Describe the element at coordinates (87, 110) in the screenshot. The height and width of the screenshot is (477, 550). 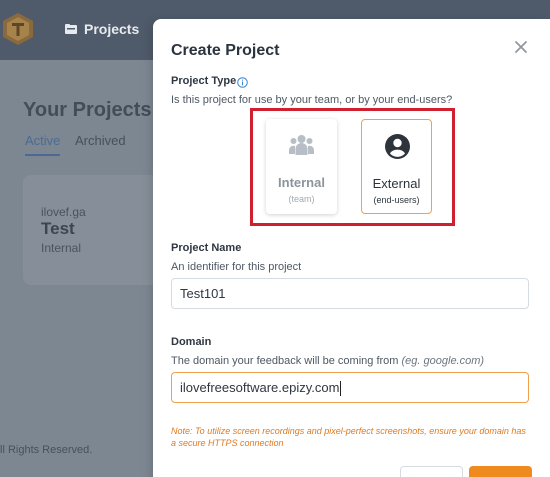
I see `page-title: Your Projects` at that location.